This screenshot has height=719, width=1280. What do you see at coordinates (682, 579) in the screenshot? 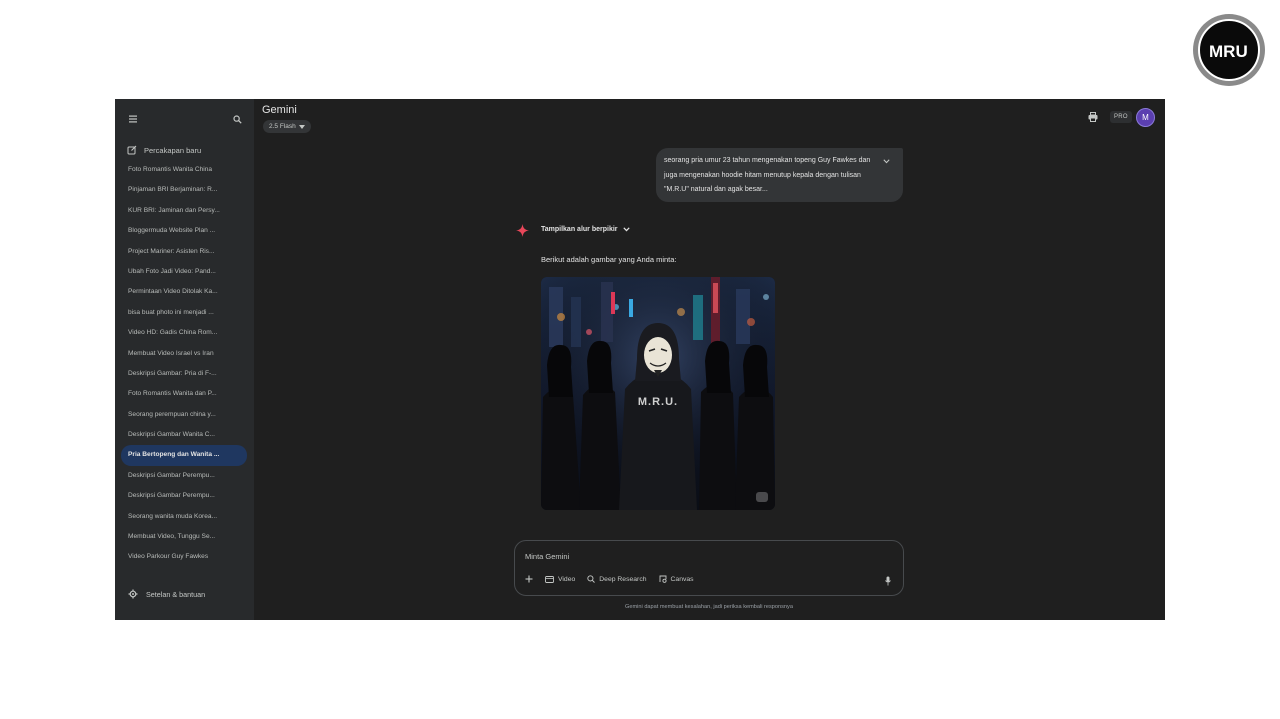
I see `canvas-tool-label: Canvas` at bounding box center [682, 579].